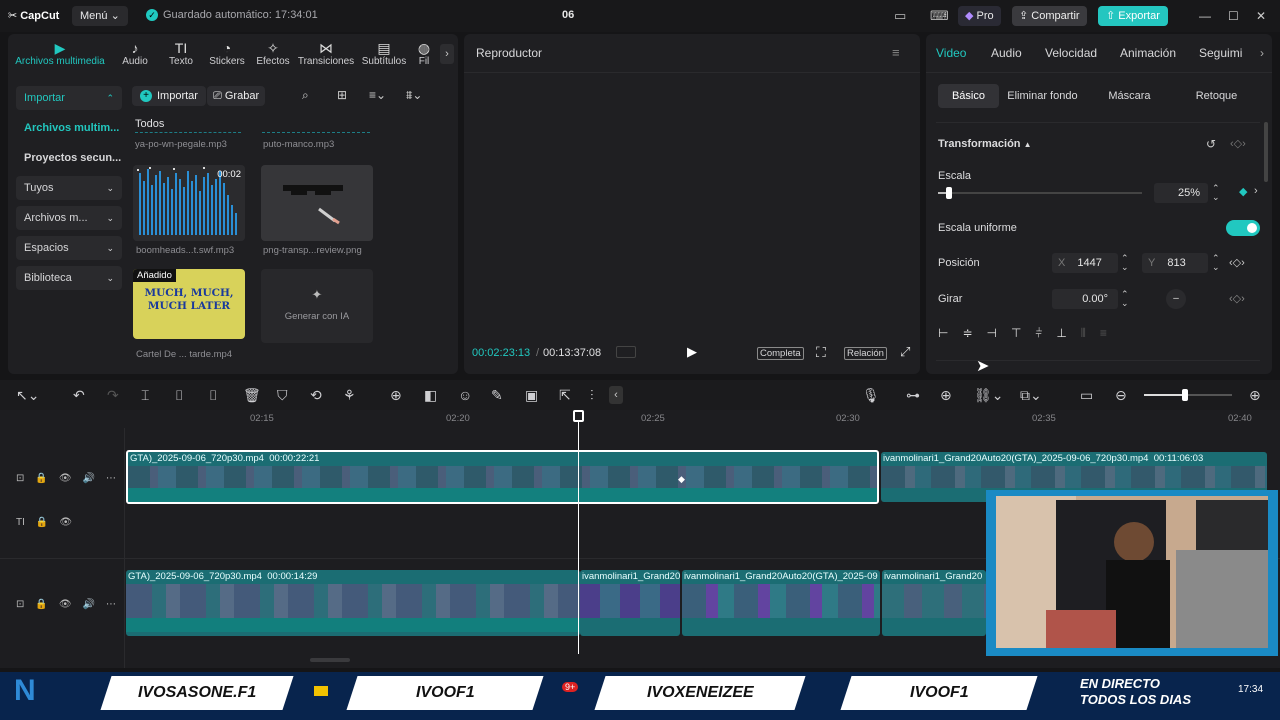 The image size is (1280, 720). Describe the element at coordinates (69, 278) in the screenshot. I see `sidebar-item-library: Biblioteca ⌄` at that location.